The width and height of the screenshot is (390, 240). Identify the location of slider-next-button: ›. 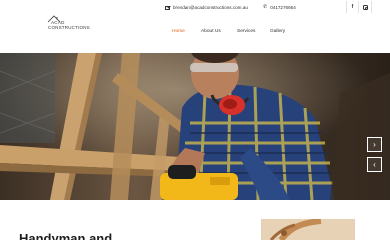
(374, 144).